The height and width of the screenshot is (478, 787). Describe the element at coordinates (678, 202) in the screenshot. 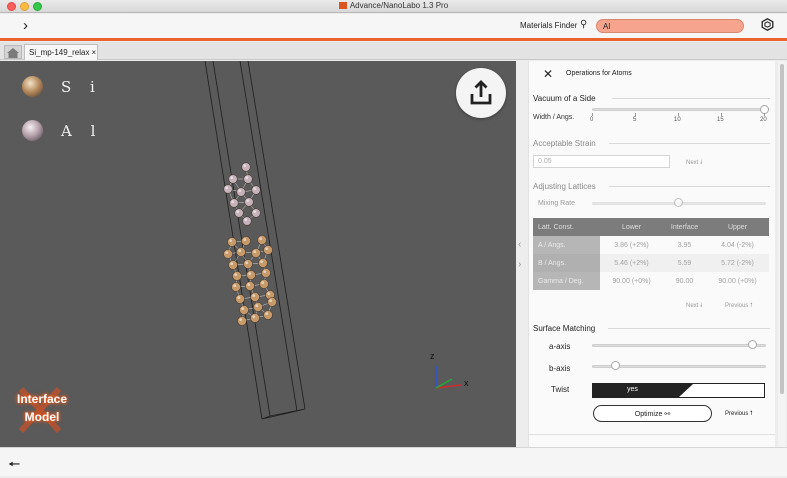

I see `mixing-rate-knob` at that location.